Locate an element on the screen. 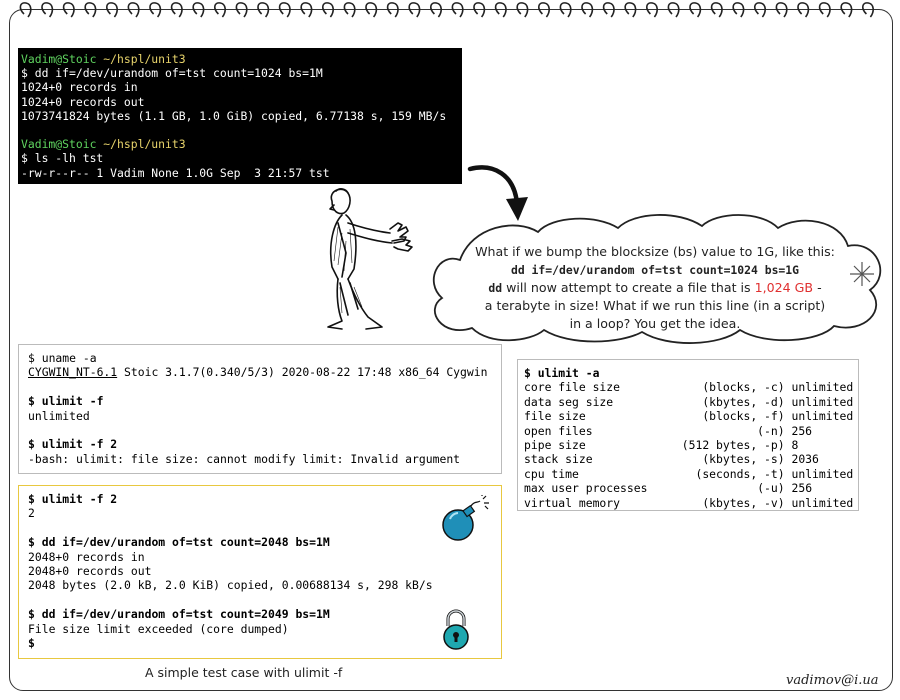  ulimit-unit: (-u) is located at coordinates (771, 488).